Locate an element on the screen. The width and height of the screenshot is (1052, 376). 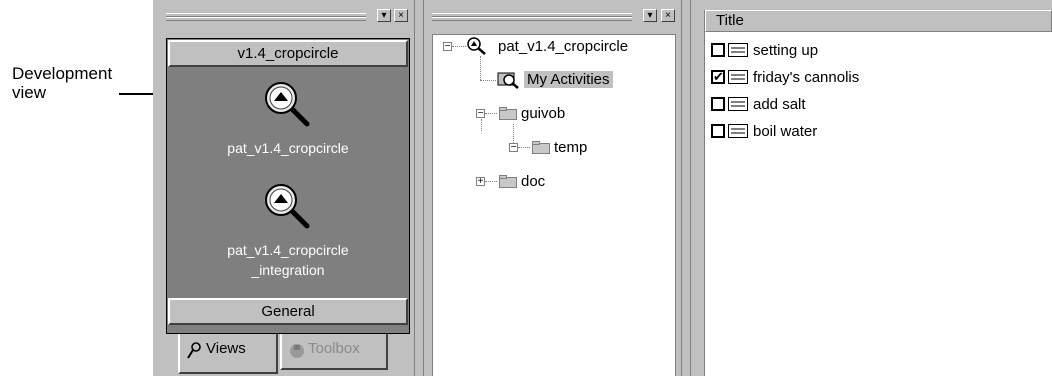
tree-node-label: My Activities is located at coordinates (568, 79).